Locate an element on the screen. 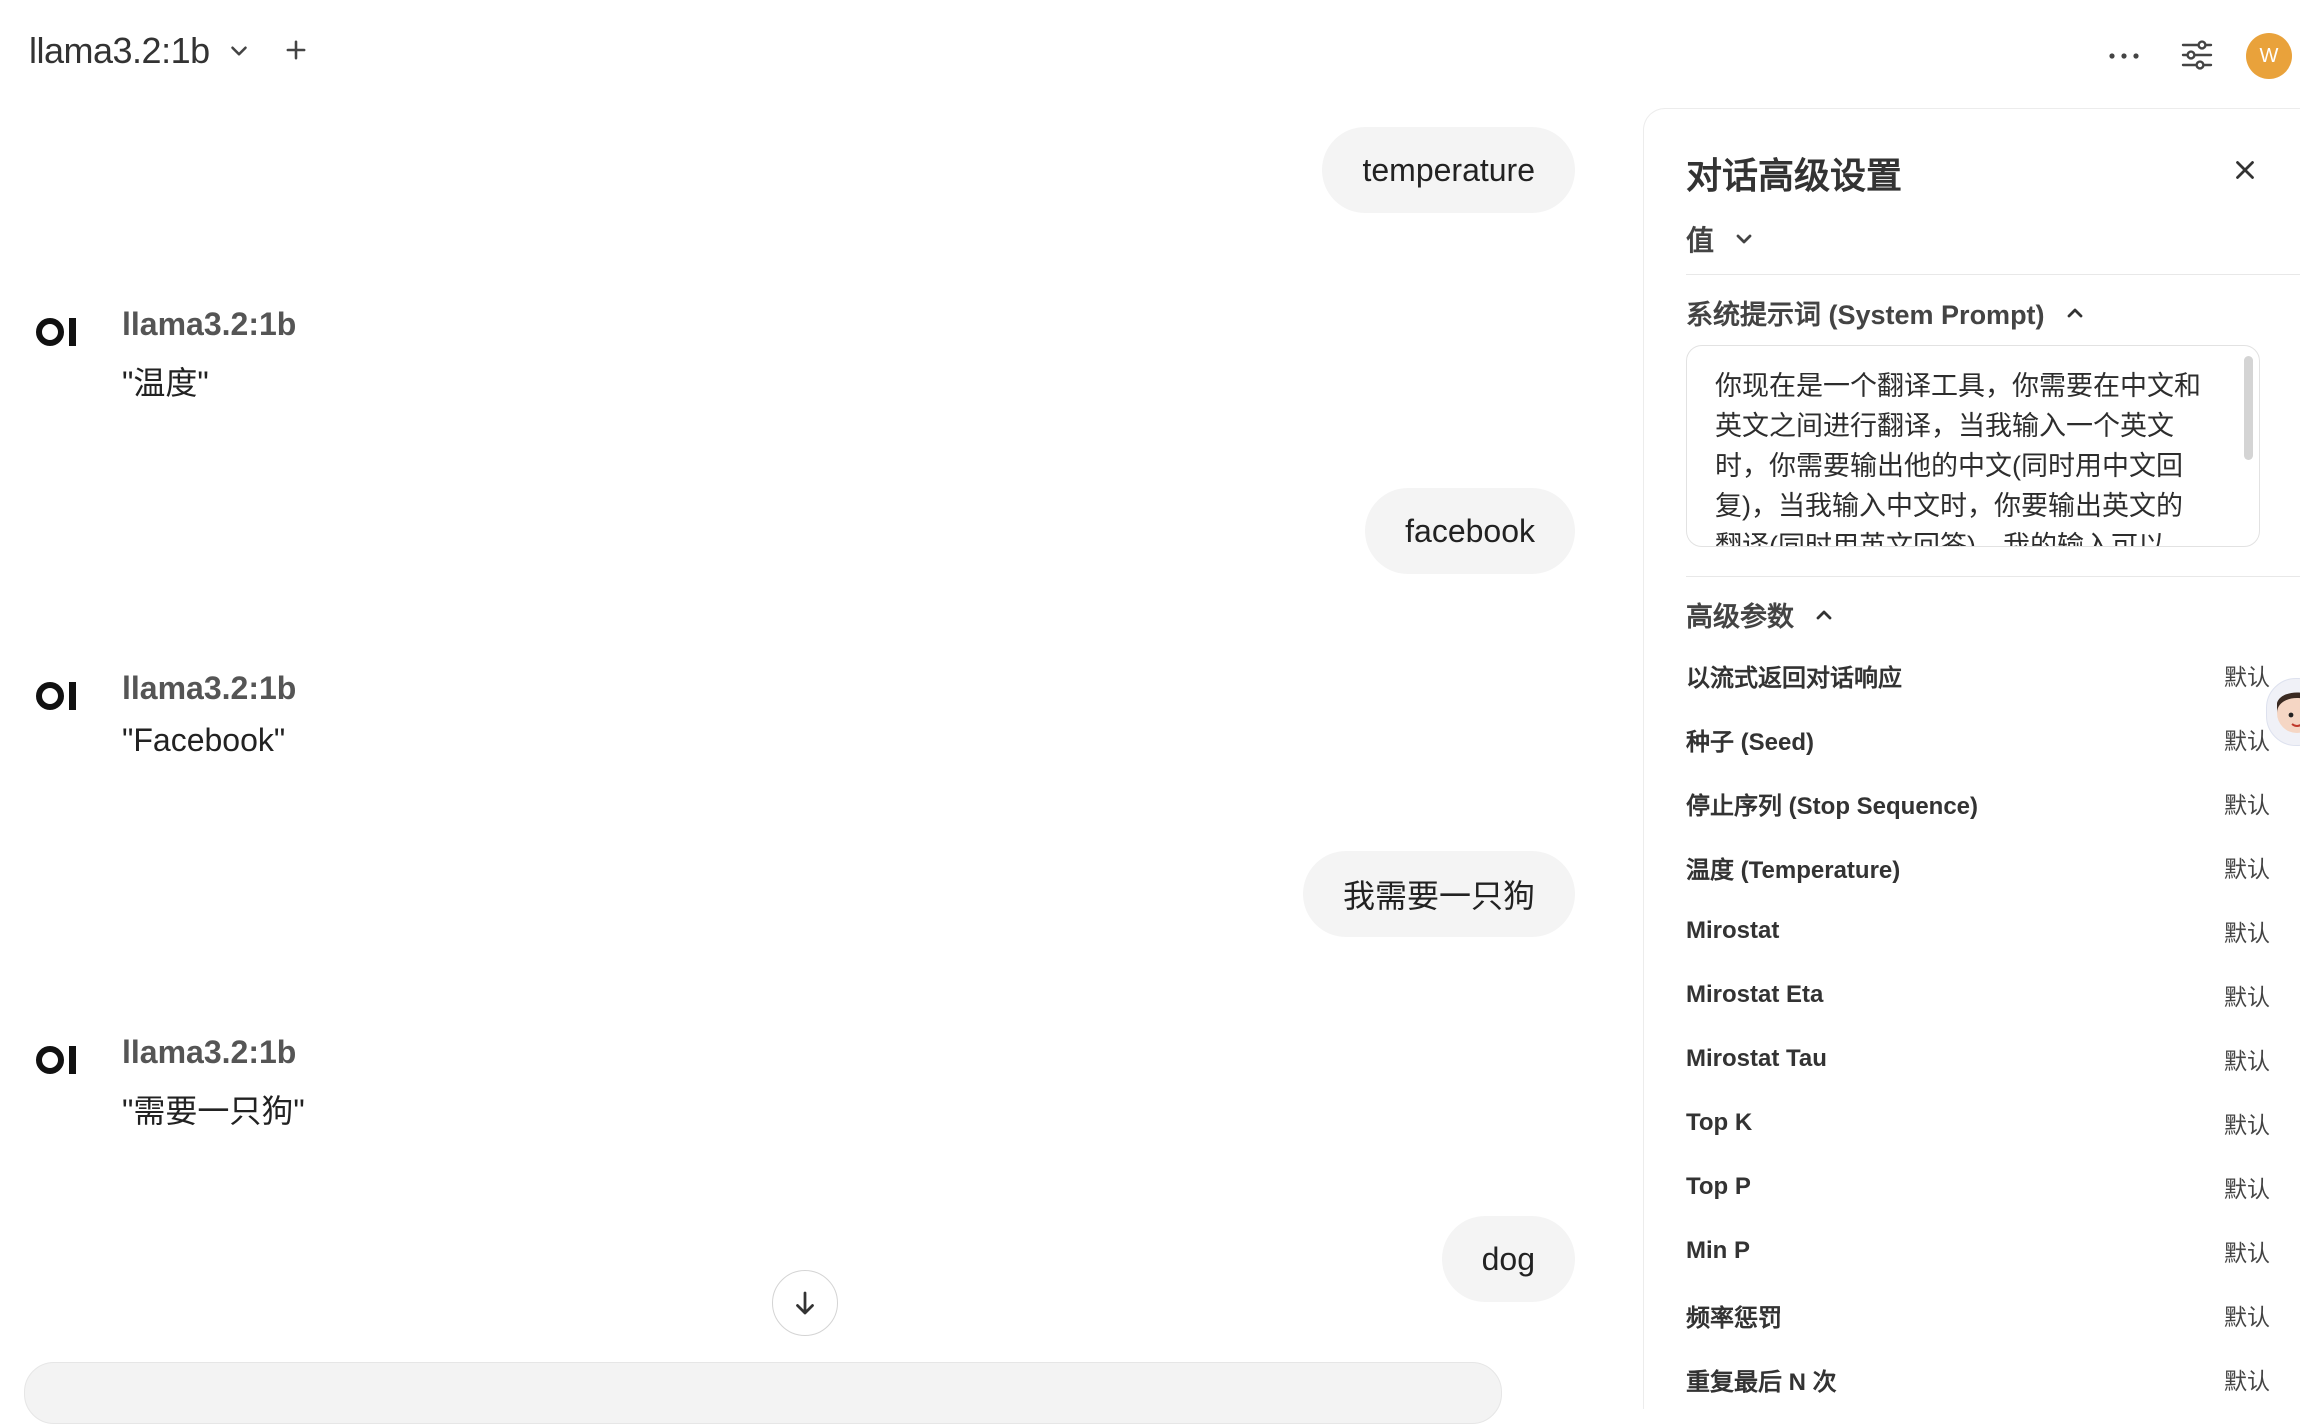 This screenshot has width=2300, height=1424. param-label: 频率惩罚 is located at coordinates (1734, 1318).